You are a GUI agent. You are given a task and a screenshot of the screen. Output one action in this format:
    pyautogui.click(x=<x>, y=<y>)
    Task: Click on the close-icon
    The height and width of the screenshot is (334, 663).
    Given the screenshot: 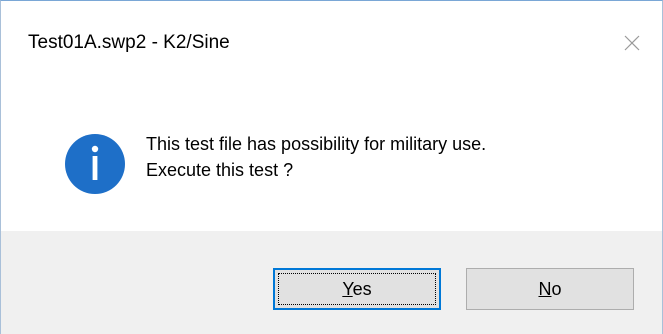 What is the action you would take?
    pyautogui.click(x=632, y=43)
    